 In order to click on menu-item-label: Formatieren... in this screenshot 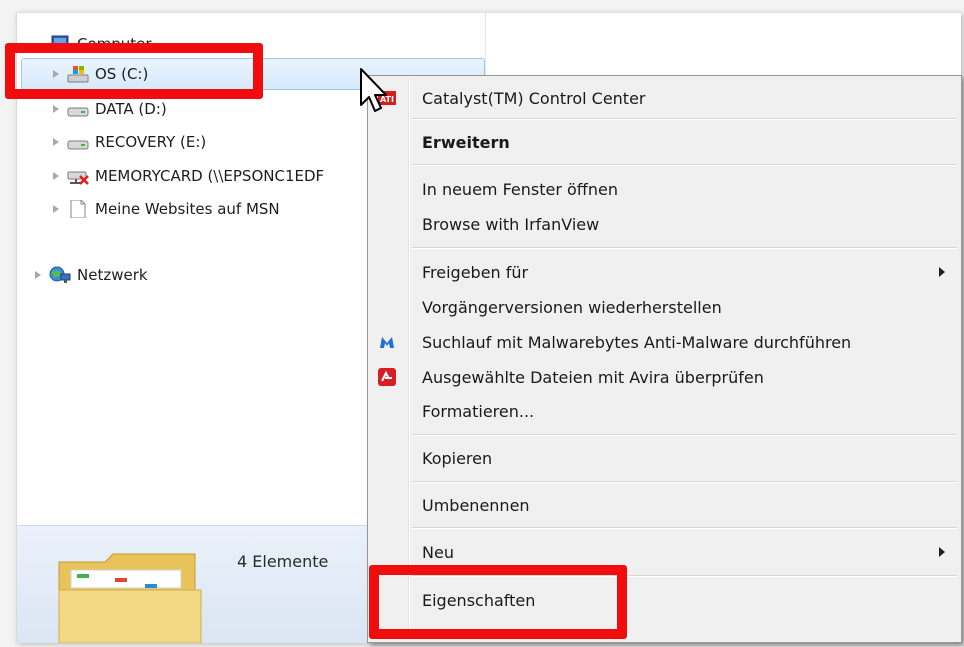, I will do `click(478, 411)`.